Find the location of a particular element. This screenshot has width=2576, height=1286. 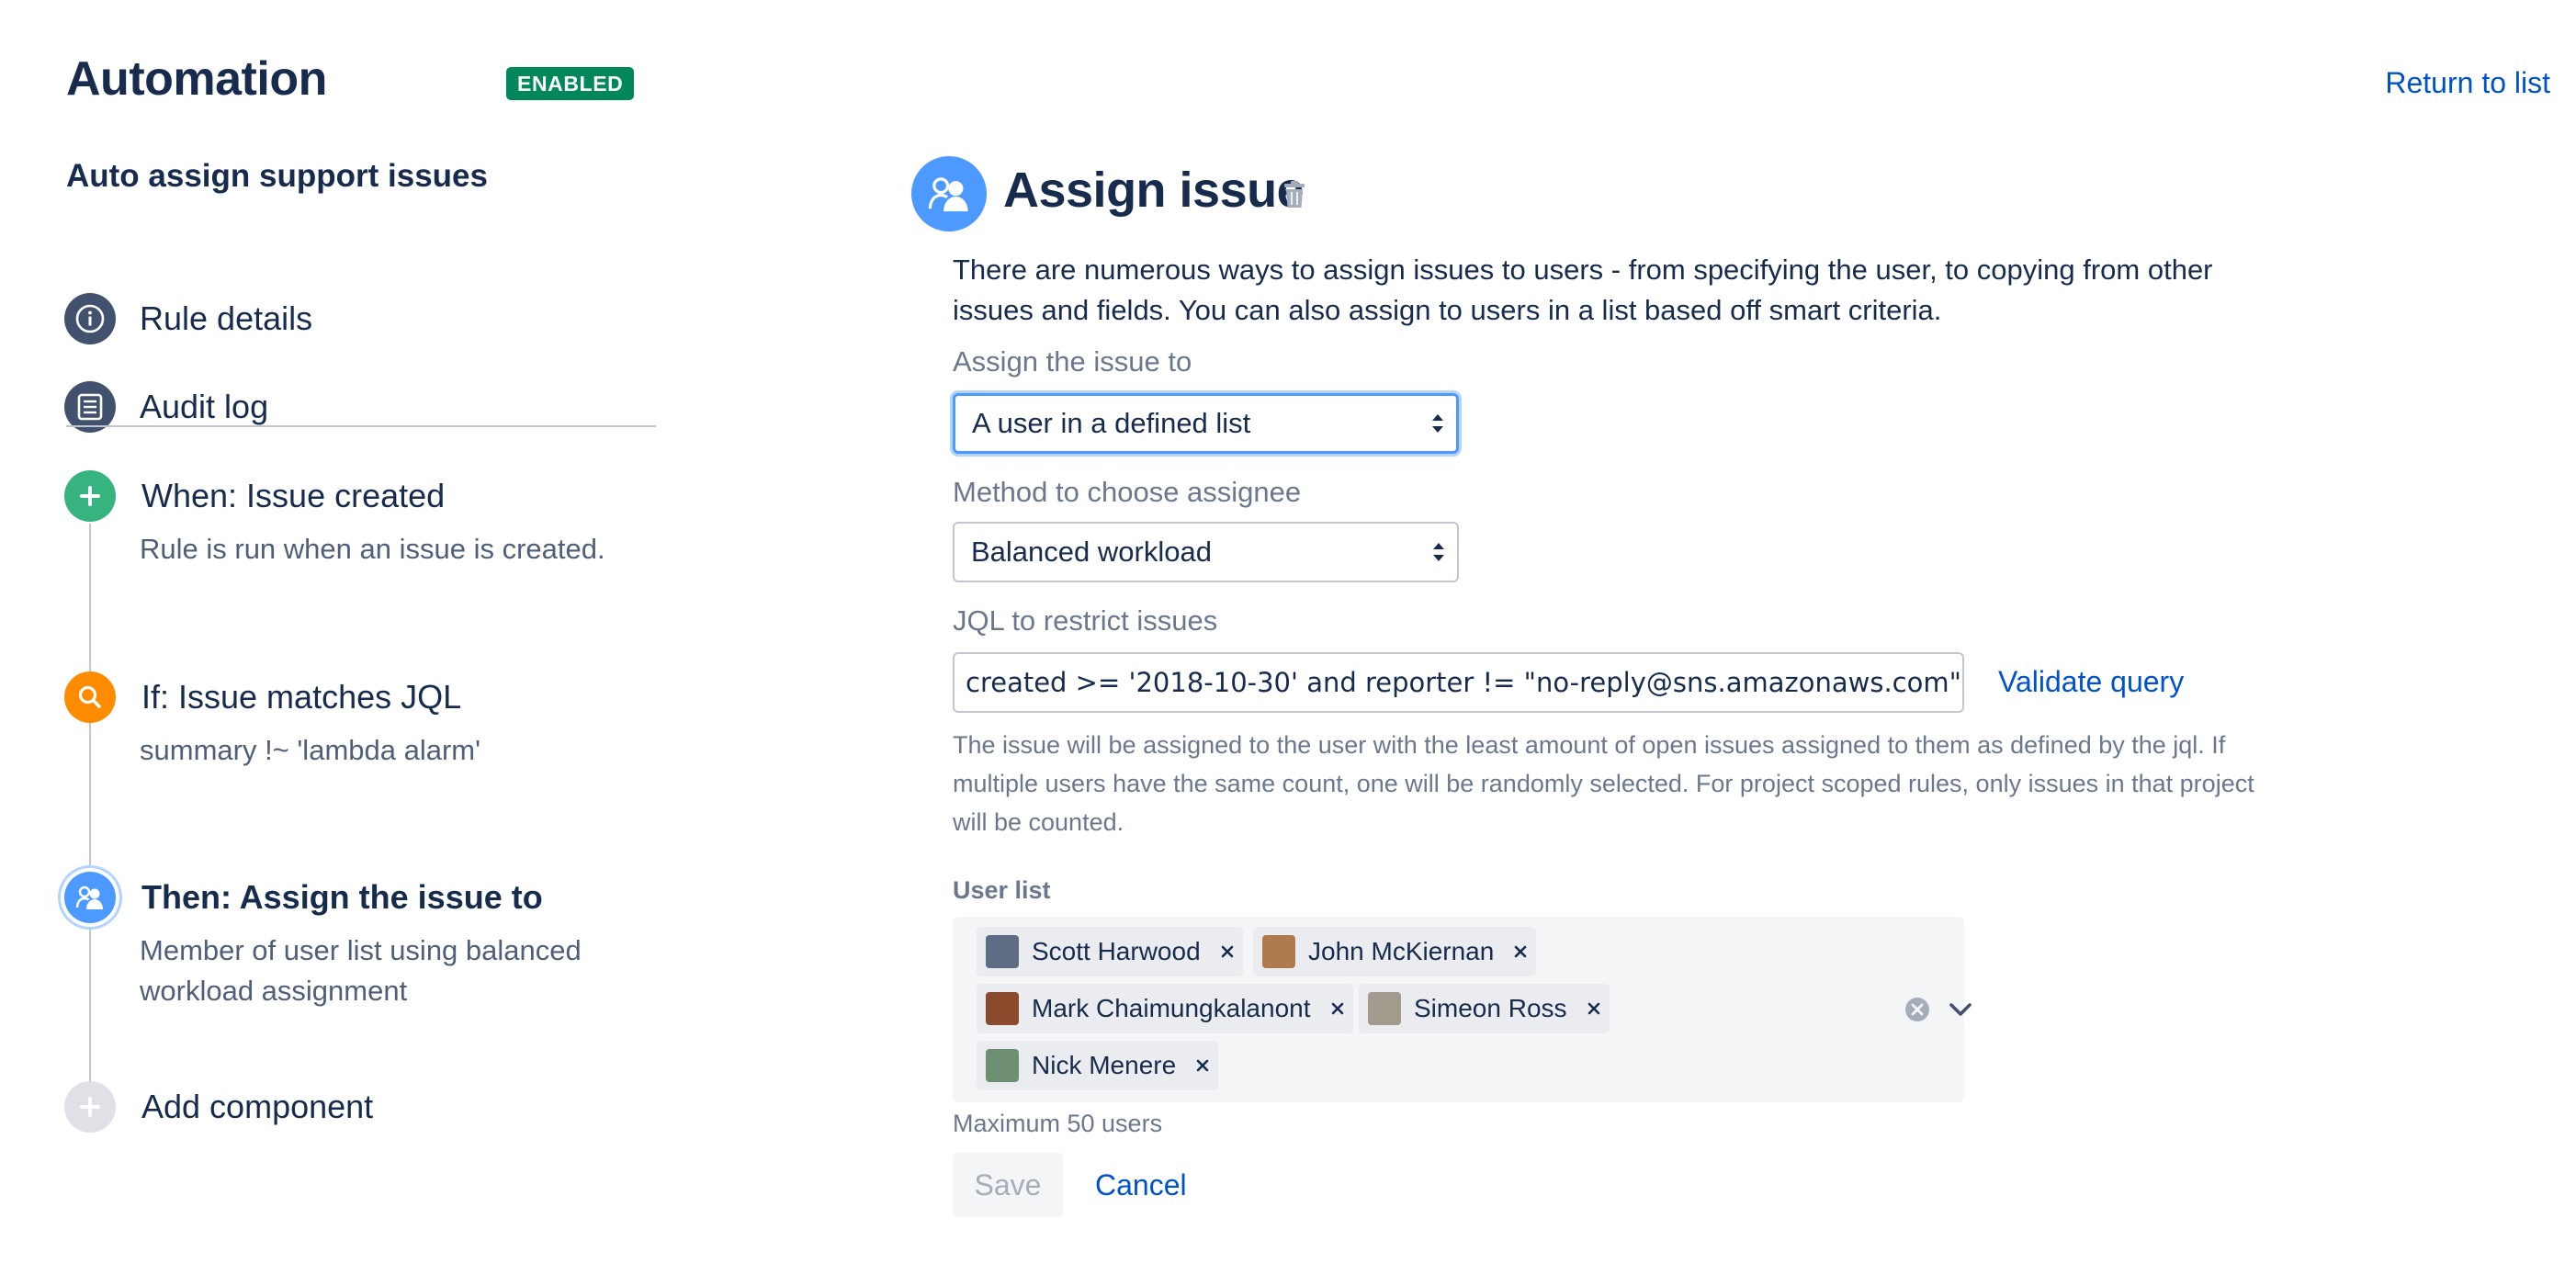

chevron-down-icon is located at coordinates (1960, 1012).